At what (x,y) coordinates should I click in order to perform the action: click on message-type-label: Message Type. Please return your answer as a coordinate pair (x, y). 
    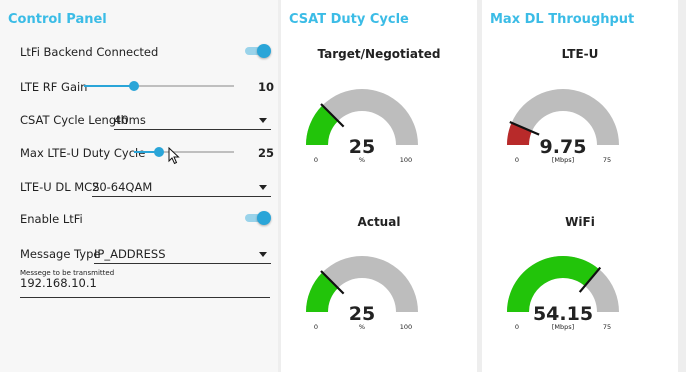
    Looking at the image, I should click on (60, 254).